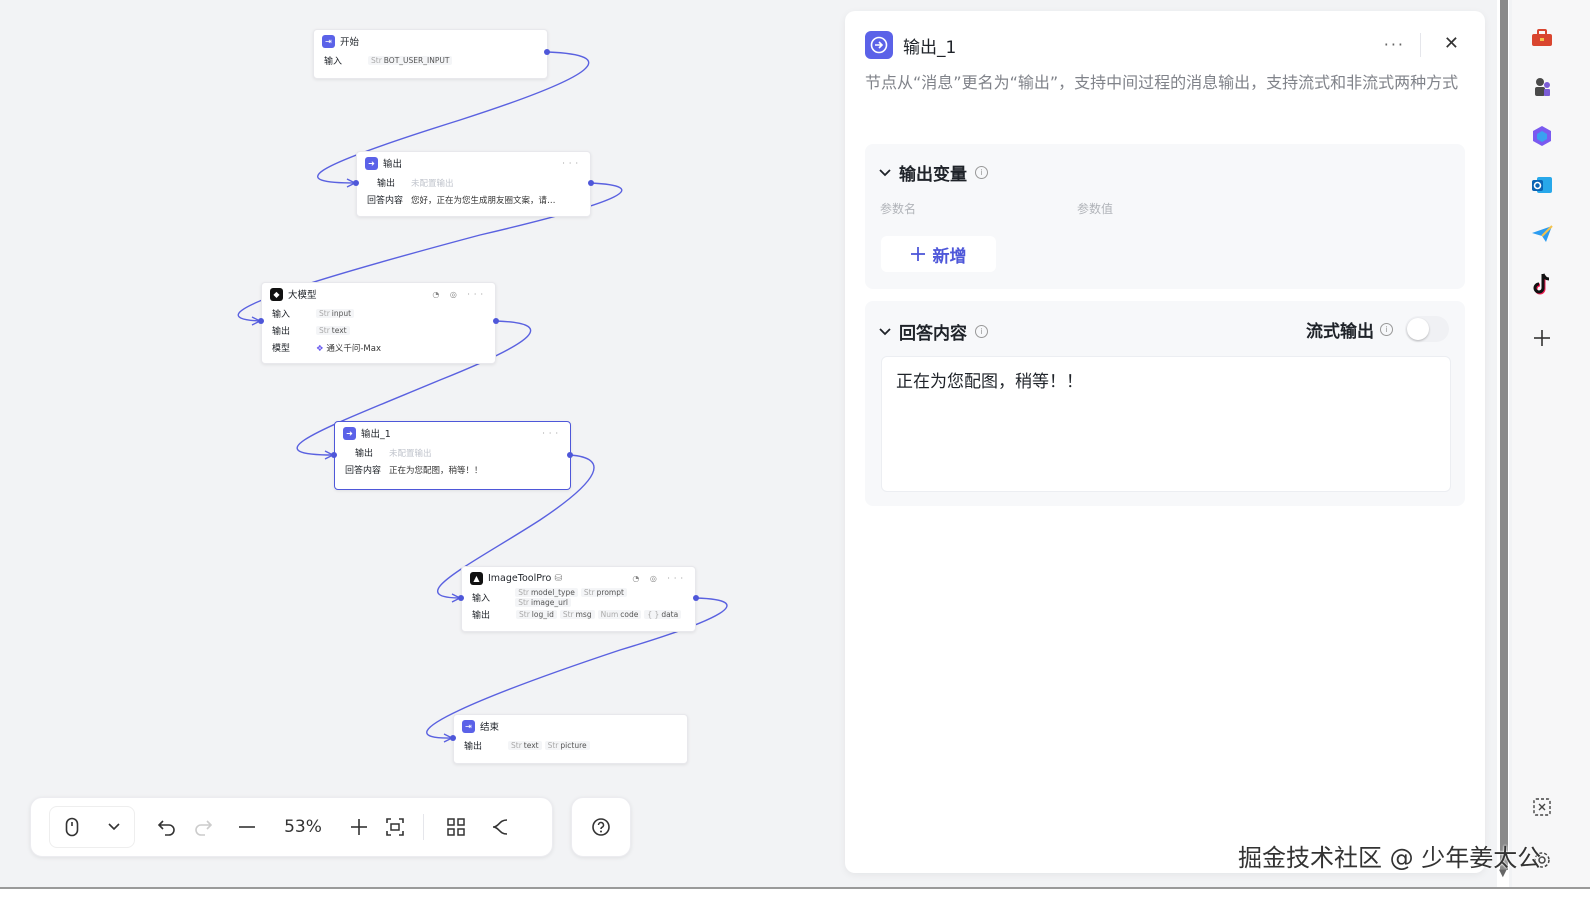 This screenshot has height=903, width=1590. Describe the element at coordinates (570, 739) in the screenshot. I see `node-end: ⇥ 结束 输出 Str text Str picture` at that location.